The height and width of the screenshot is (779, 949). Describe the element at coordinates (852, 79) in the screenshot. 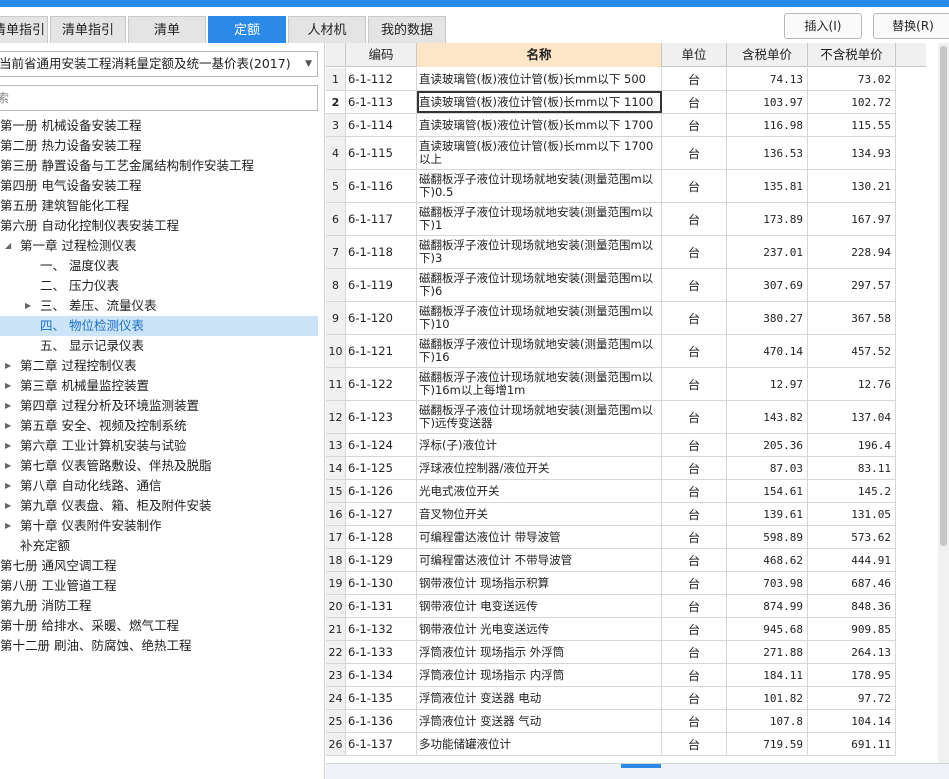

I see `price-notax-cell: 73.02` at that location.